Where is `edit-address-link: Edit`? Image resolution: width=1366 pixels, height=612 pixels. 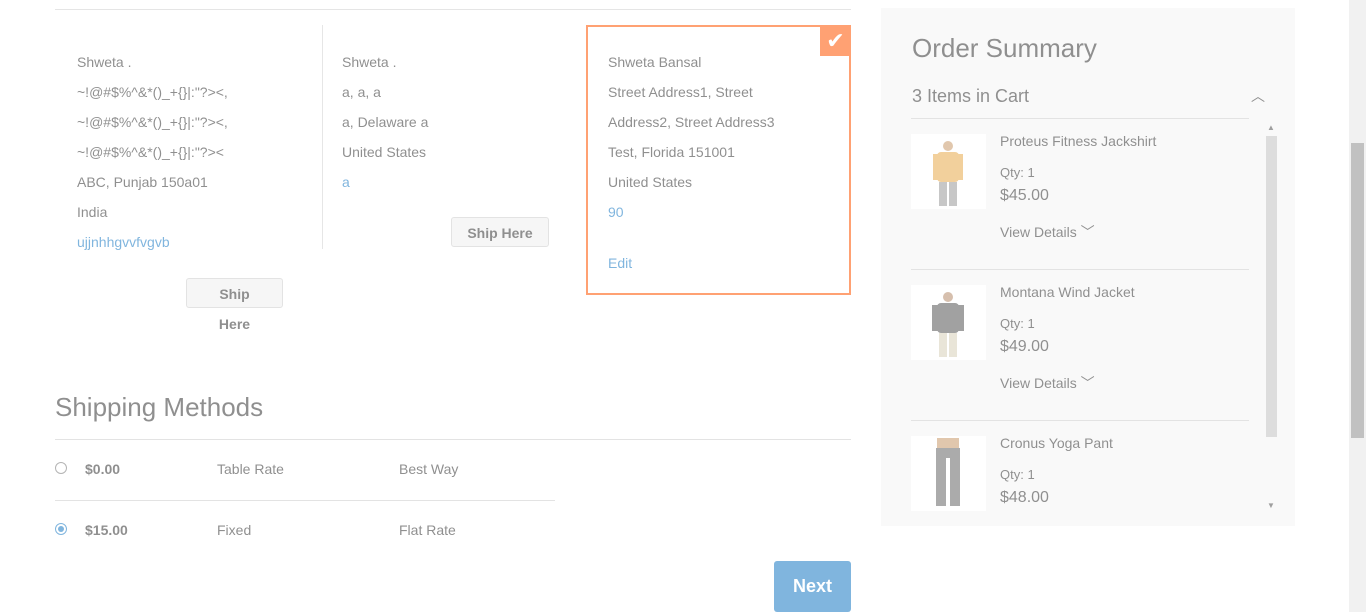 edit-address-link: Edit is located at coordinates (620, 263).